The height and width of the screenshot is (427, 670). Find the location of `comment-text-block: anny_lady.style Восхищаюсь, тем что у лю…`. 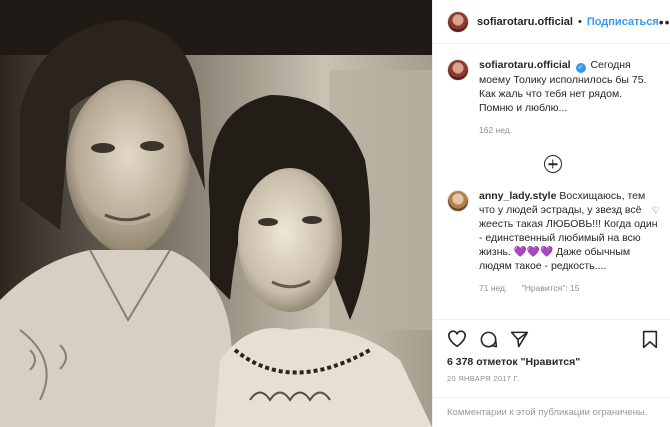

comment-text-block: anny_lady.style Восхищаюсь, тем что у лю… is located at coordinates (568, 231).